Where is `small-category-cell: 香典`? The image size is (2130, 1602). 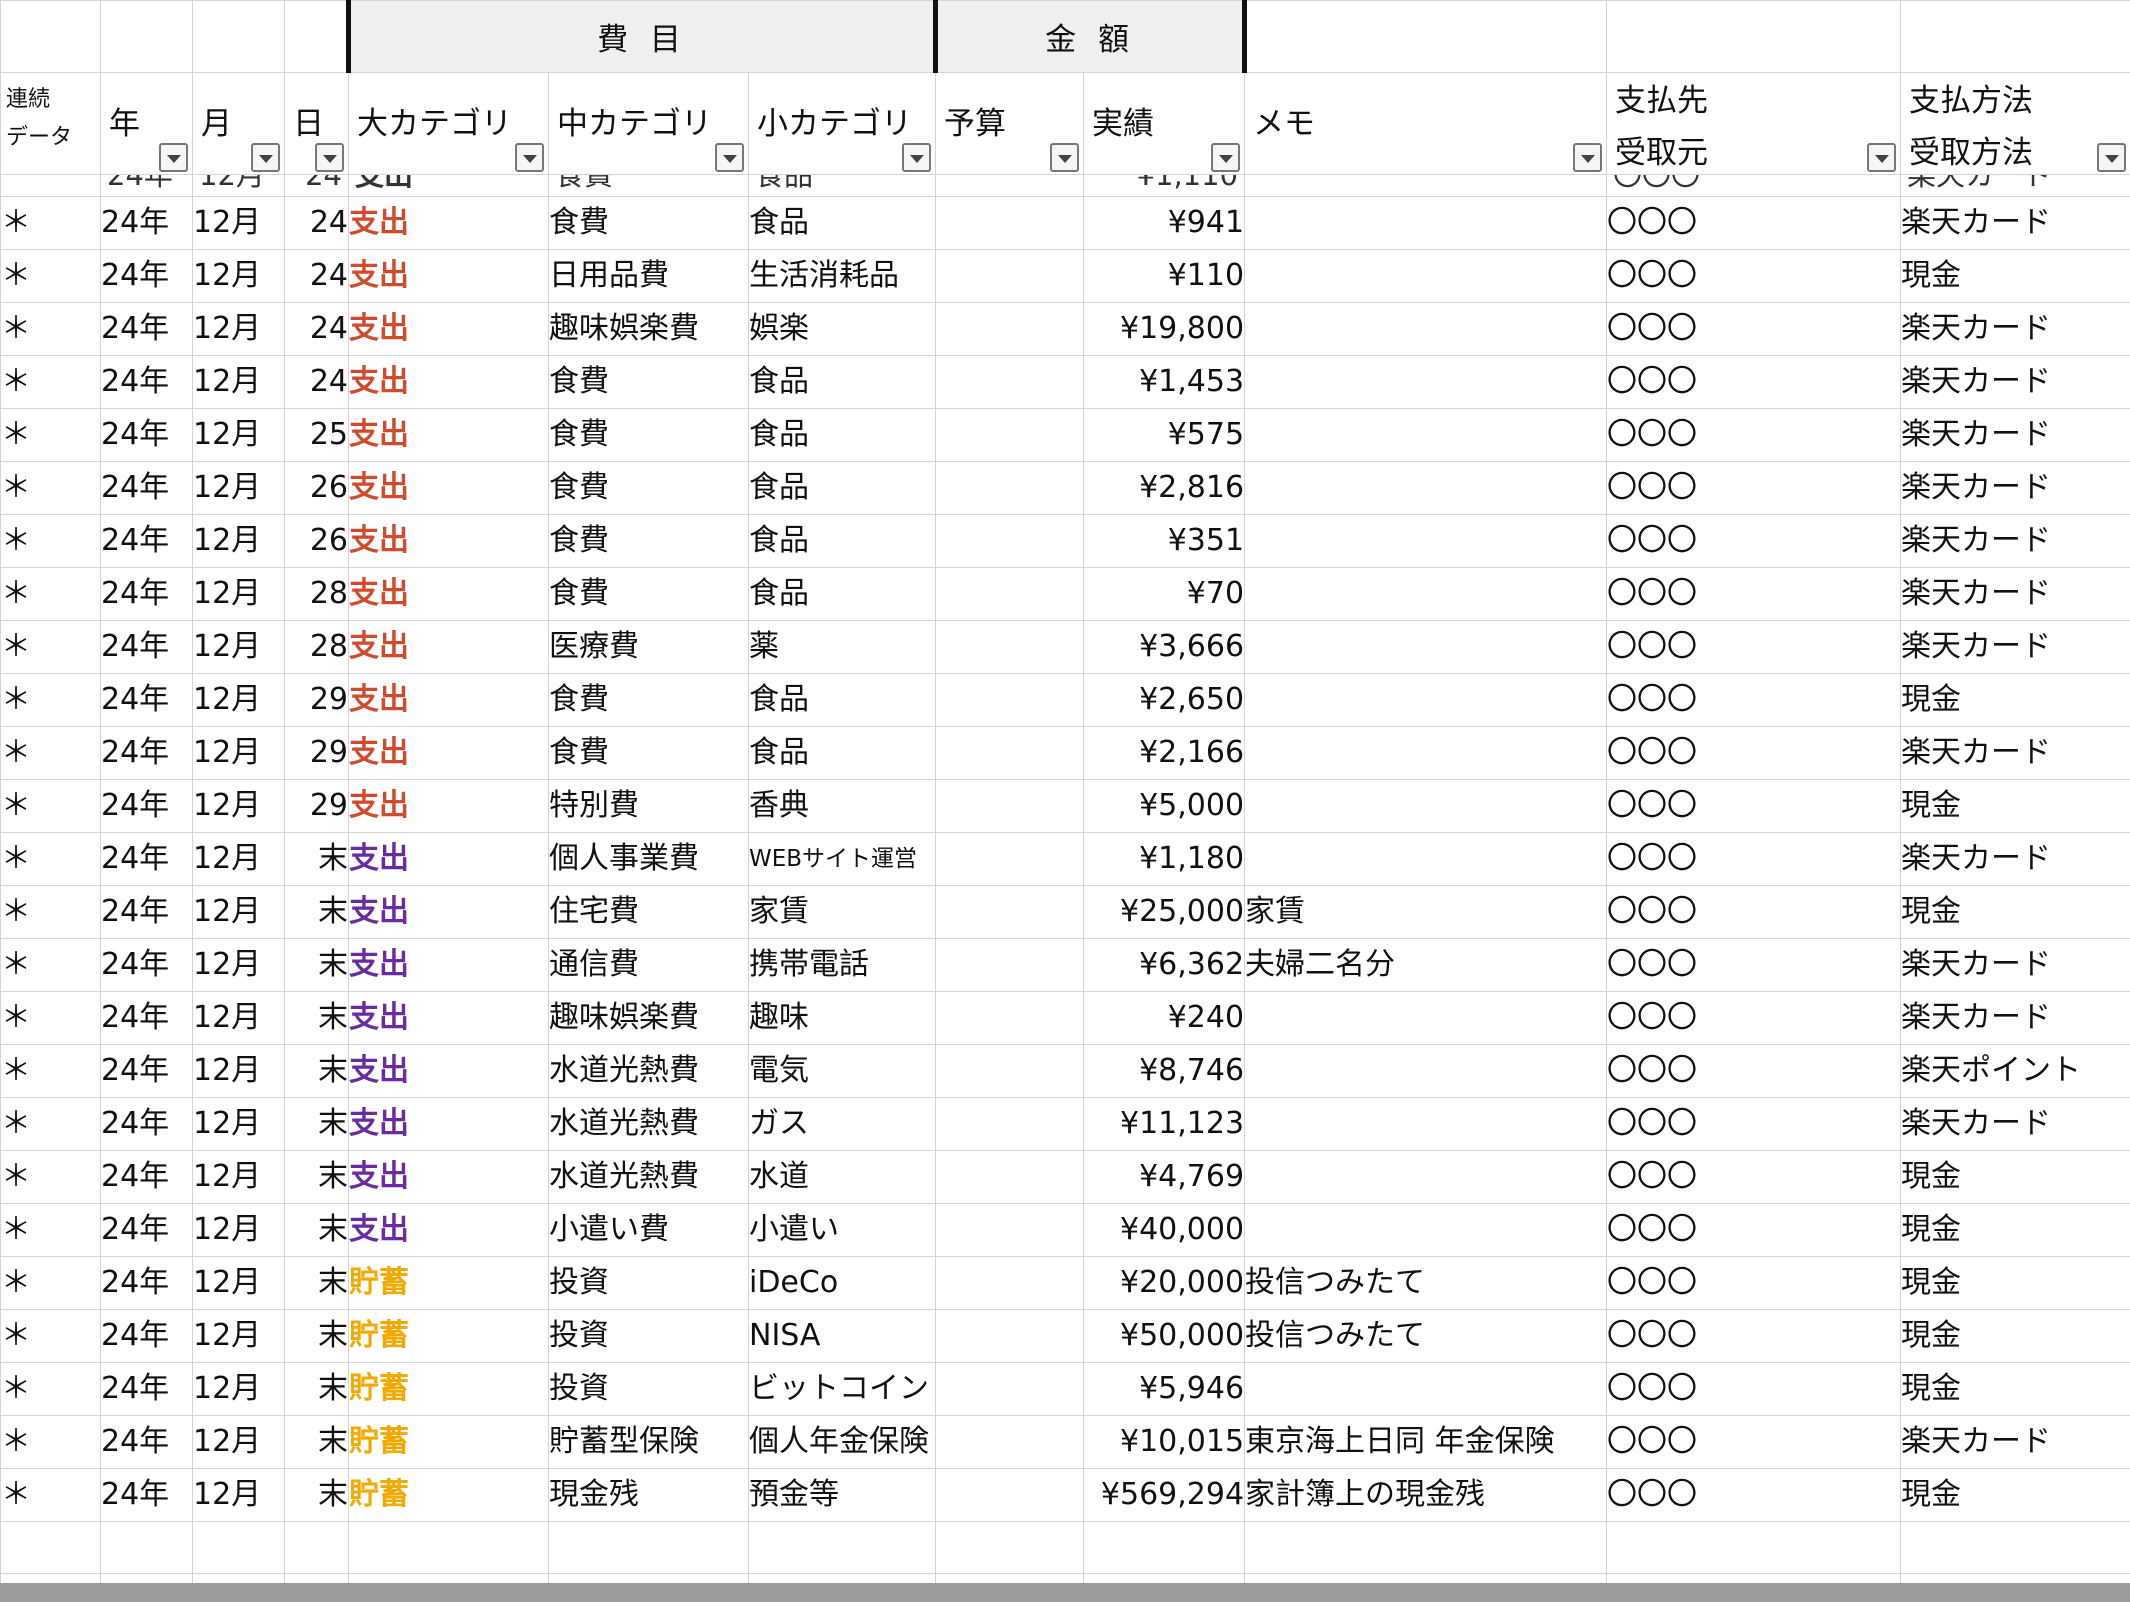 small-category-cell: 香典 is located at coordinates (842, 806).